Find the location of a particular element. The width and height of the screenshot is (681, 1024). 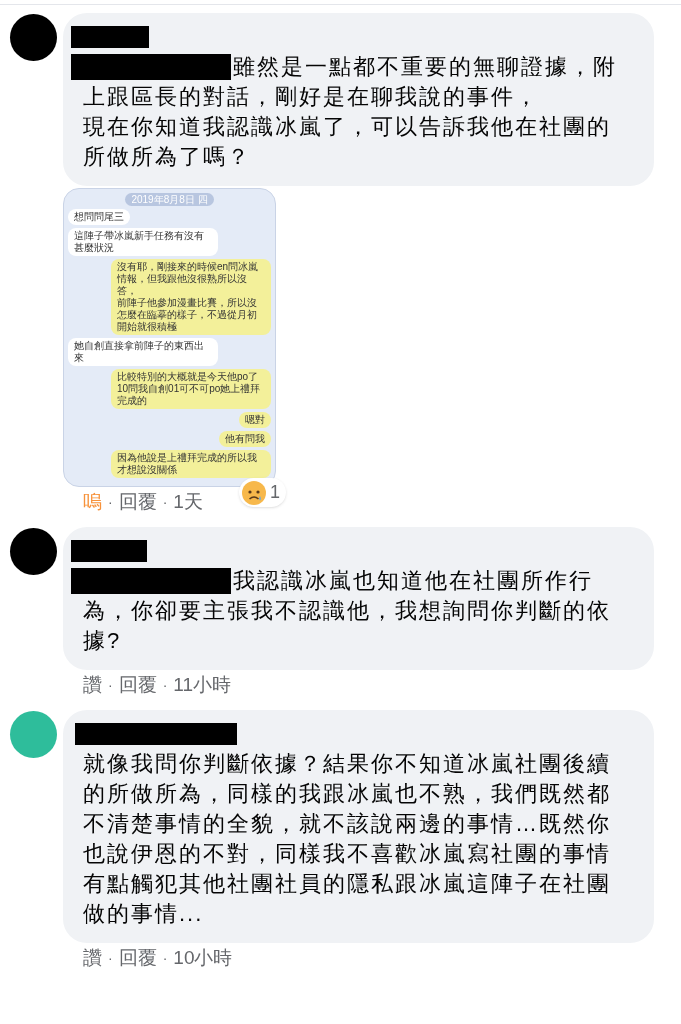

chat-text: 她自創直接拿前陣子的東西出來 is located at coordinates (139, 352).